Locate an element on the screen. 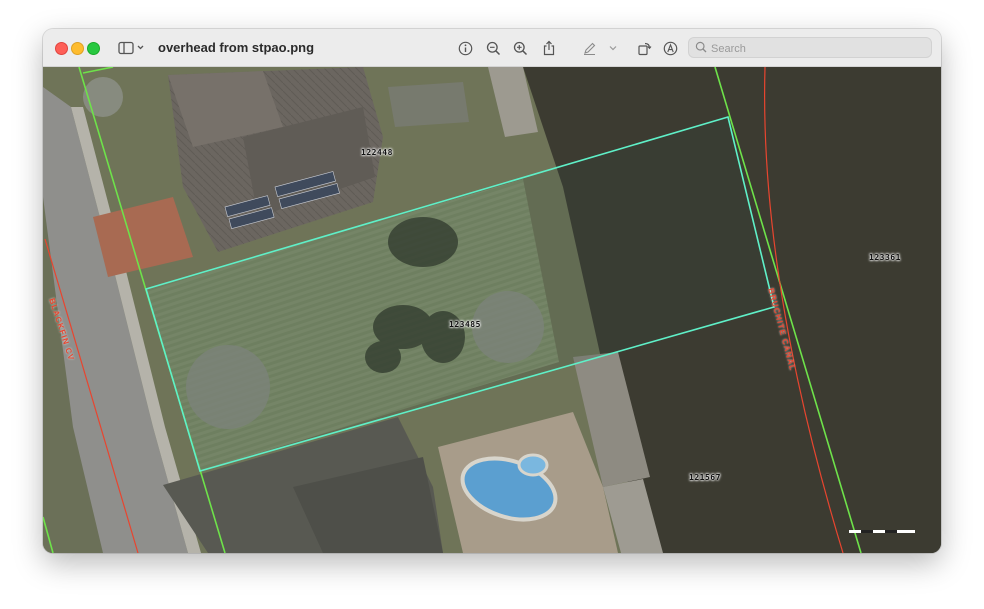 The width and height of the screenshot is (984, 609). close-button is located at coordinates (61, 48).